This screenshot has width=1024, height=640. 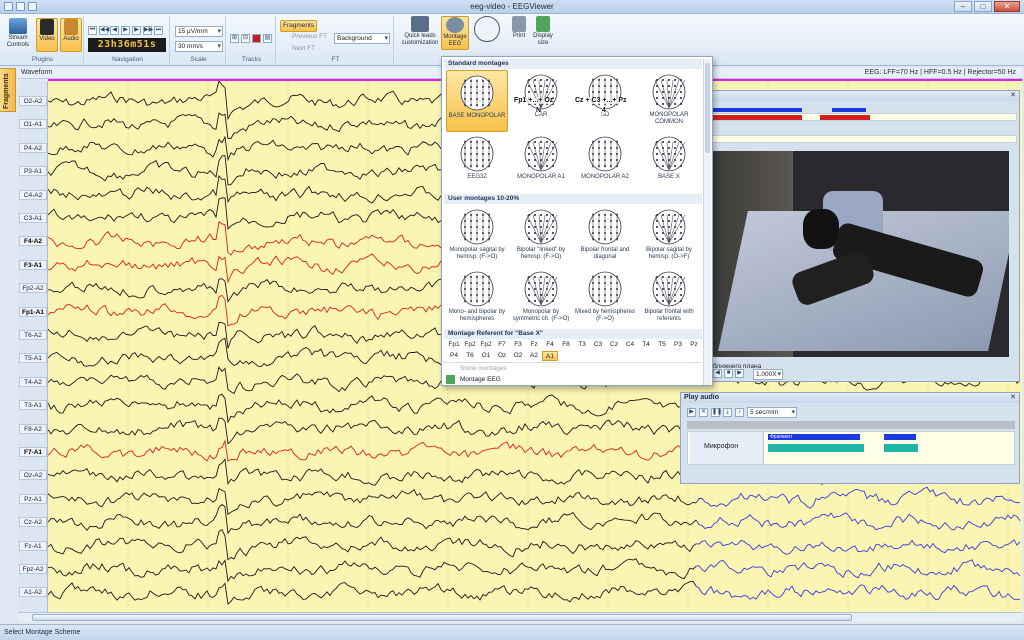 I want to click on step-back-icon: ◀, so click(x=114, y=30).